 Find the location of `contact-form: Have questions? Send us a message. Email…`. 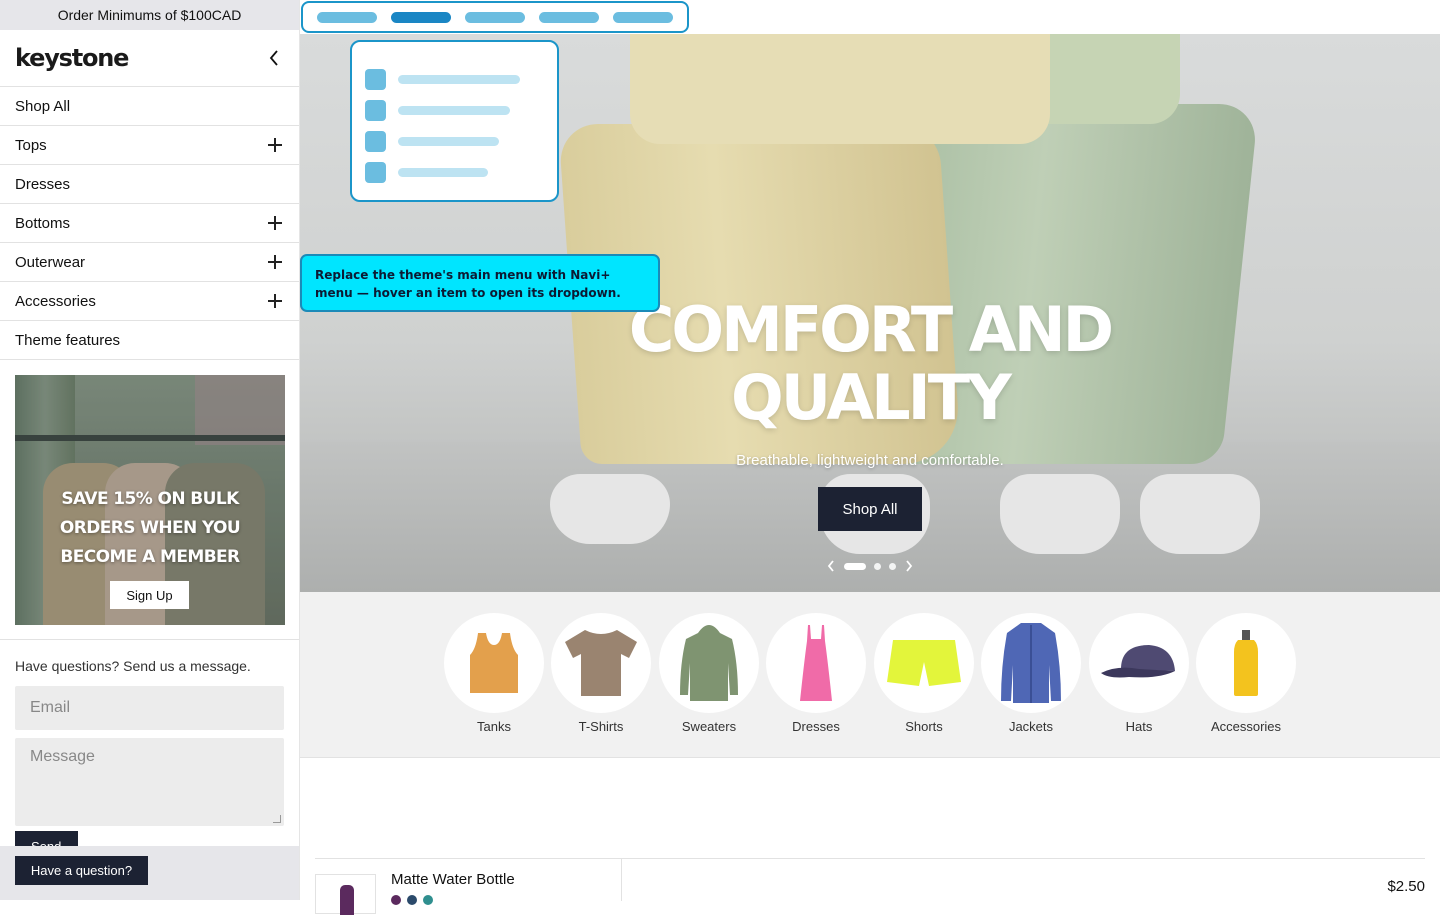

contact-form: Have questions? Send us a message. Email… is located at coordinates (149, 732).